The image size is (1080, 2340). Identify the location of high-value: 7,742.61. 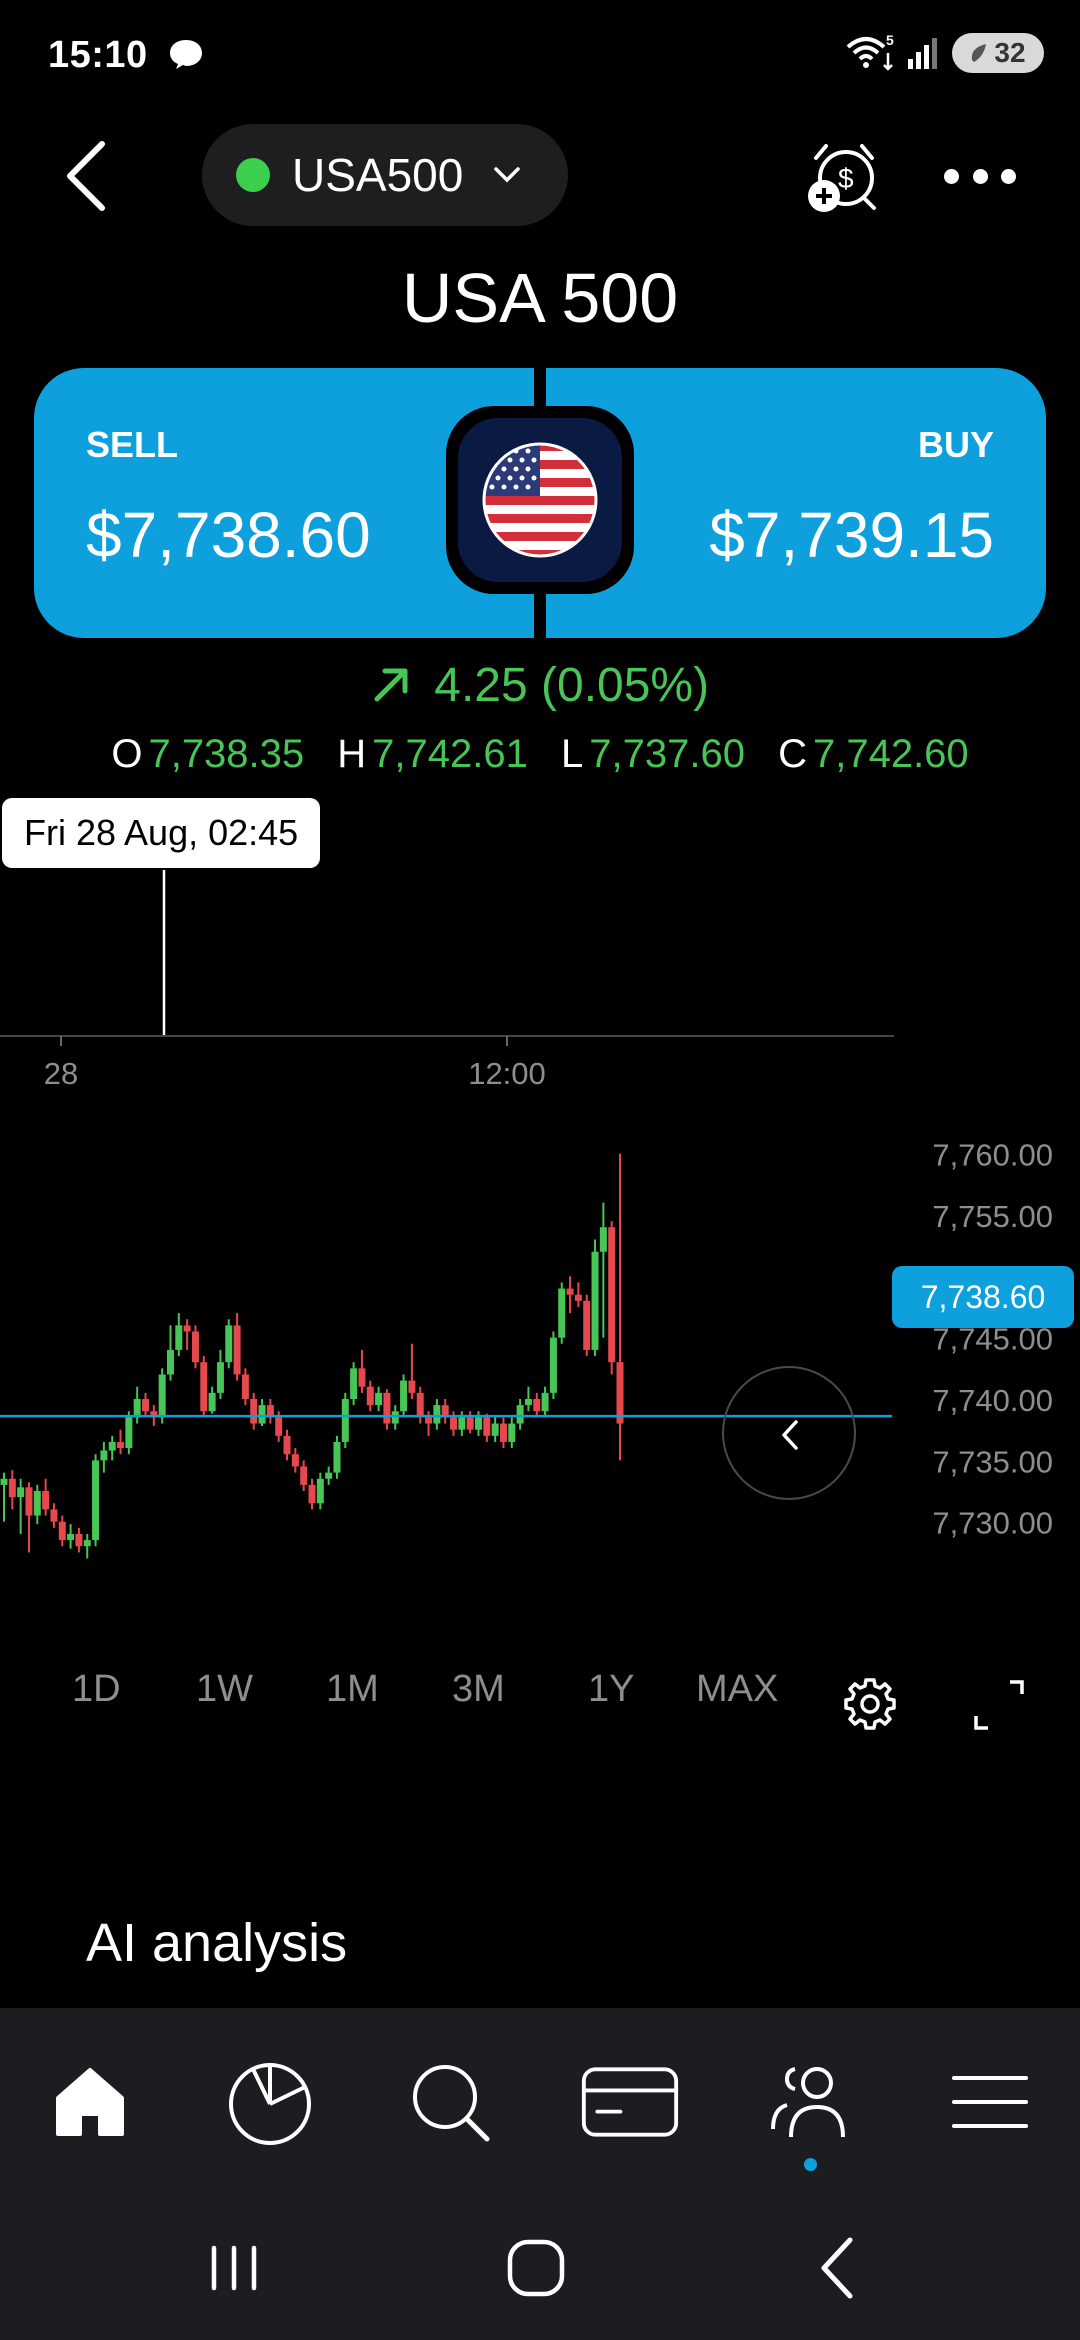
(450, 754).